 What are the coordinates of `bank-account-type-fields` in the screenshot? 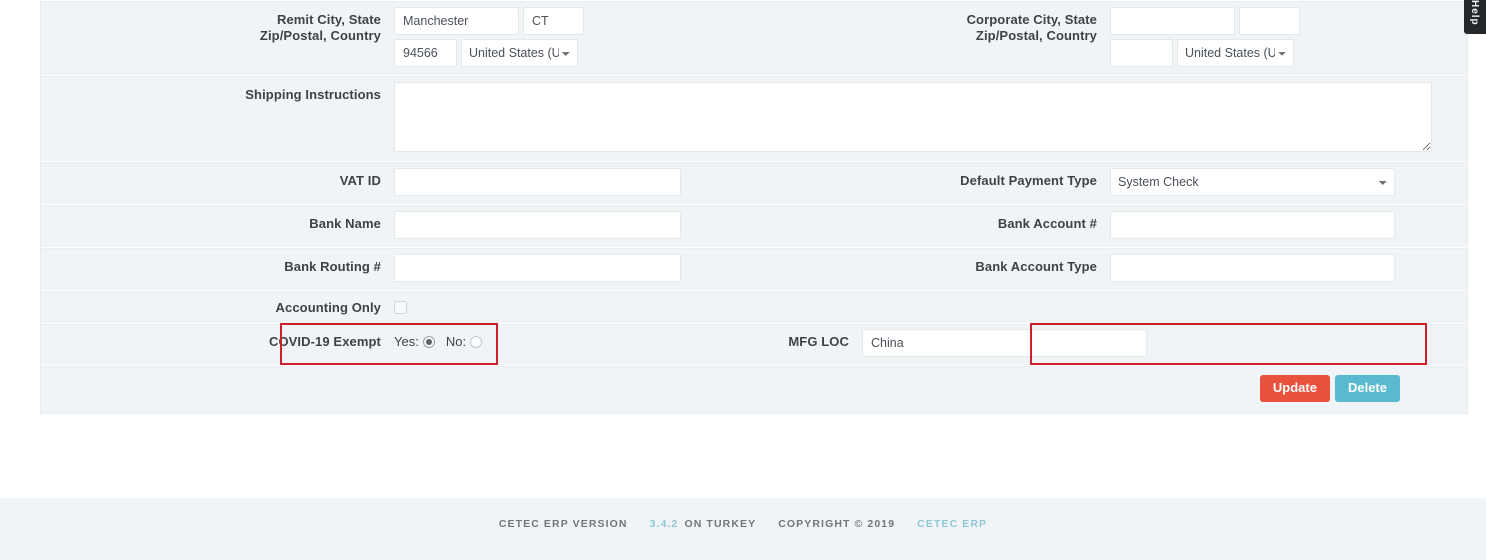 It's located at (1252, 269).